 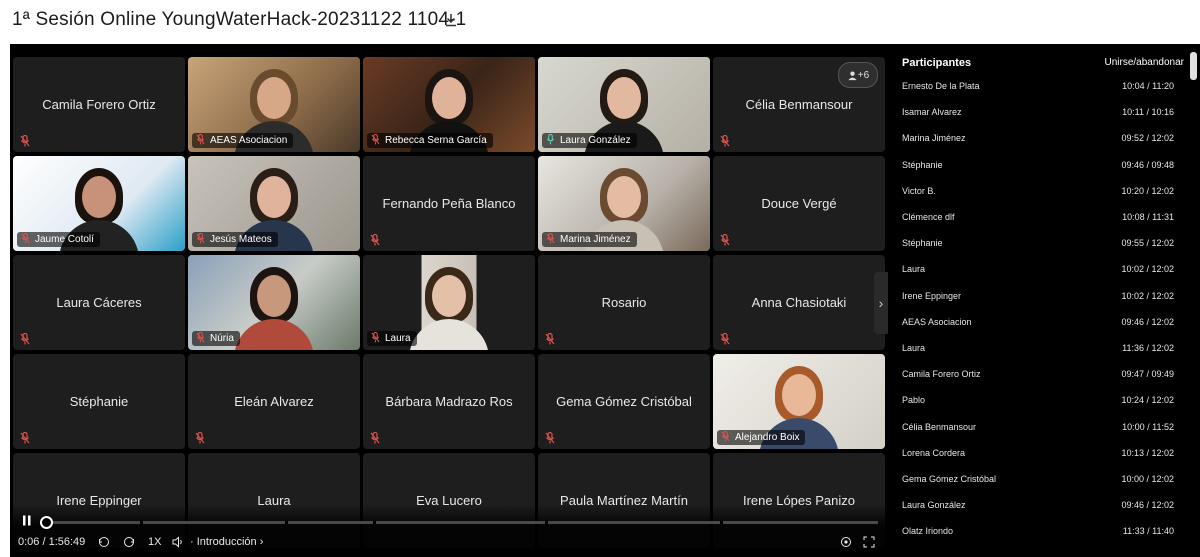 What do you see at coordinates (451, 20) in the screenshot?
I see `download-icon` at bounding box center [451, 20].